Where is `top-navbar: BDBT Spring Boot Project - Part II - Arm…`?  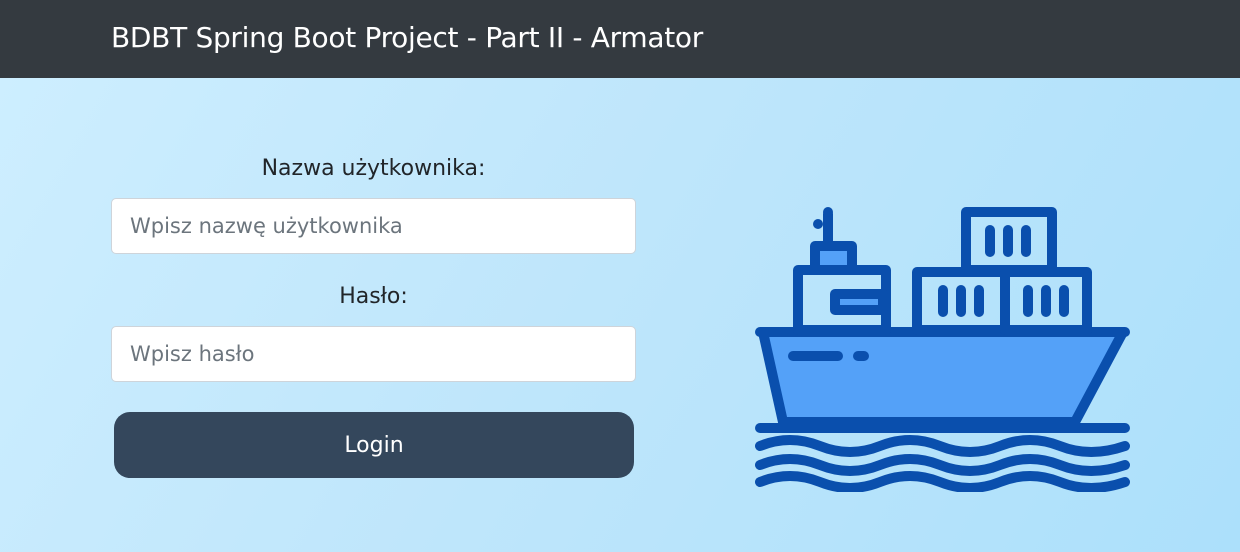 top-navbar: BDBT Spring Boot Project - Part II - Arm… is located at coordinates (620, 39).